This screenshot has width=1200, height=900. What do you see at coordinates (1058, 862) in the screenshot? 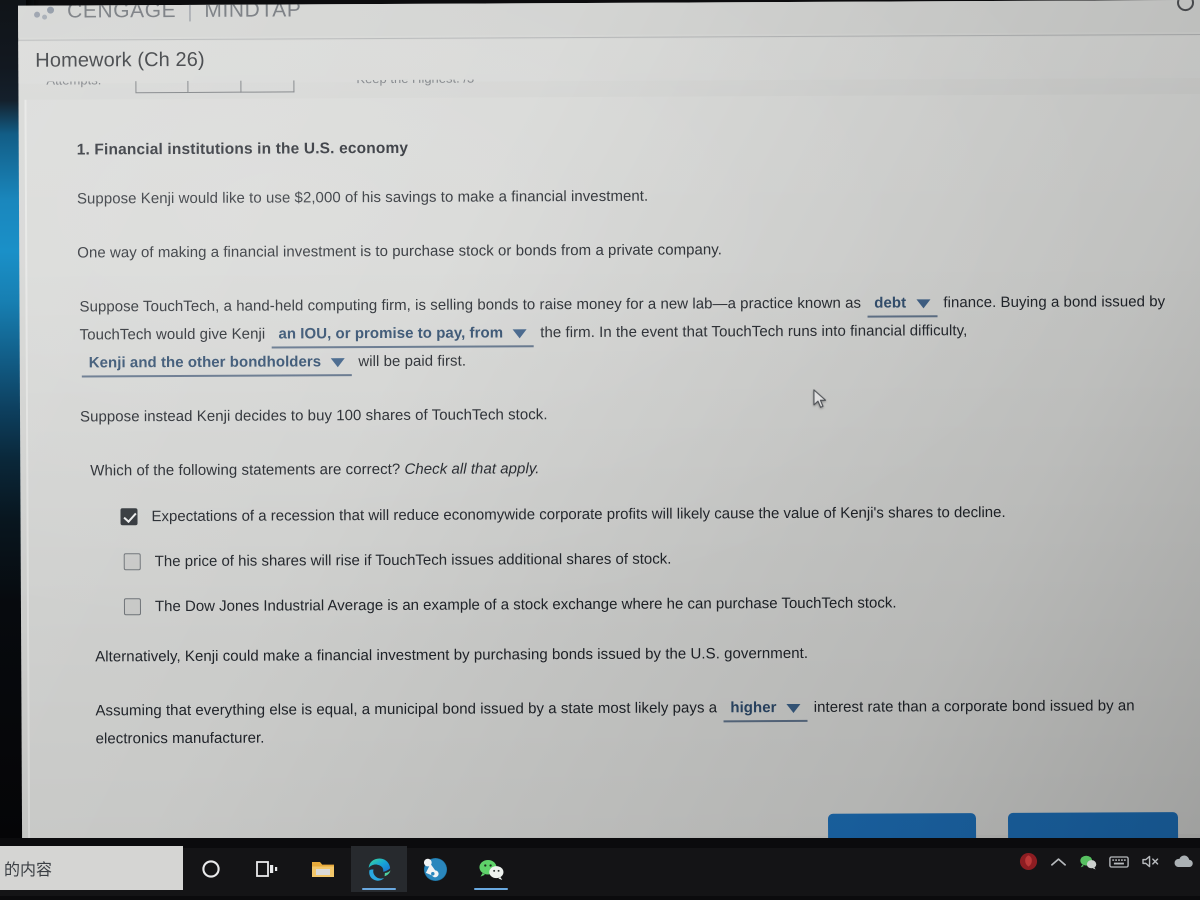
I see `chevron-up-icon` at bounding box center [1058, 862].